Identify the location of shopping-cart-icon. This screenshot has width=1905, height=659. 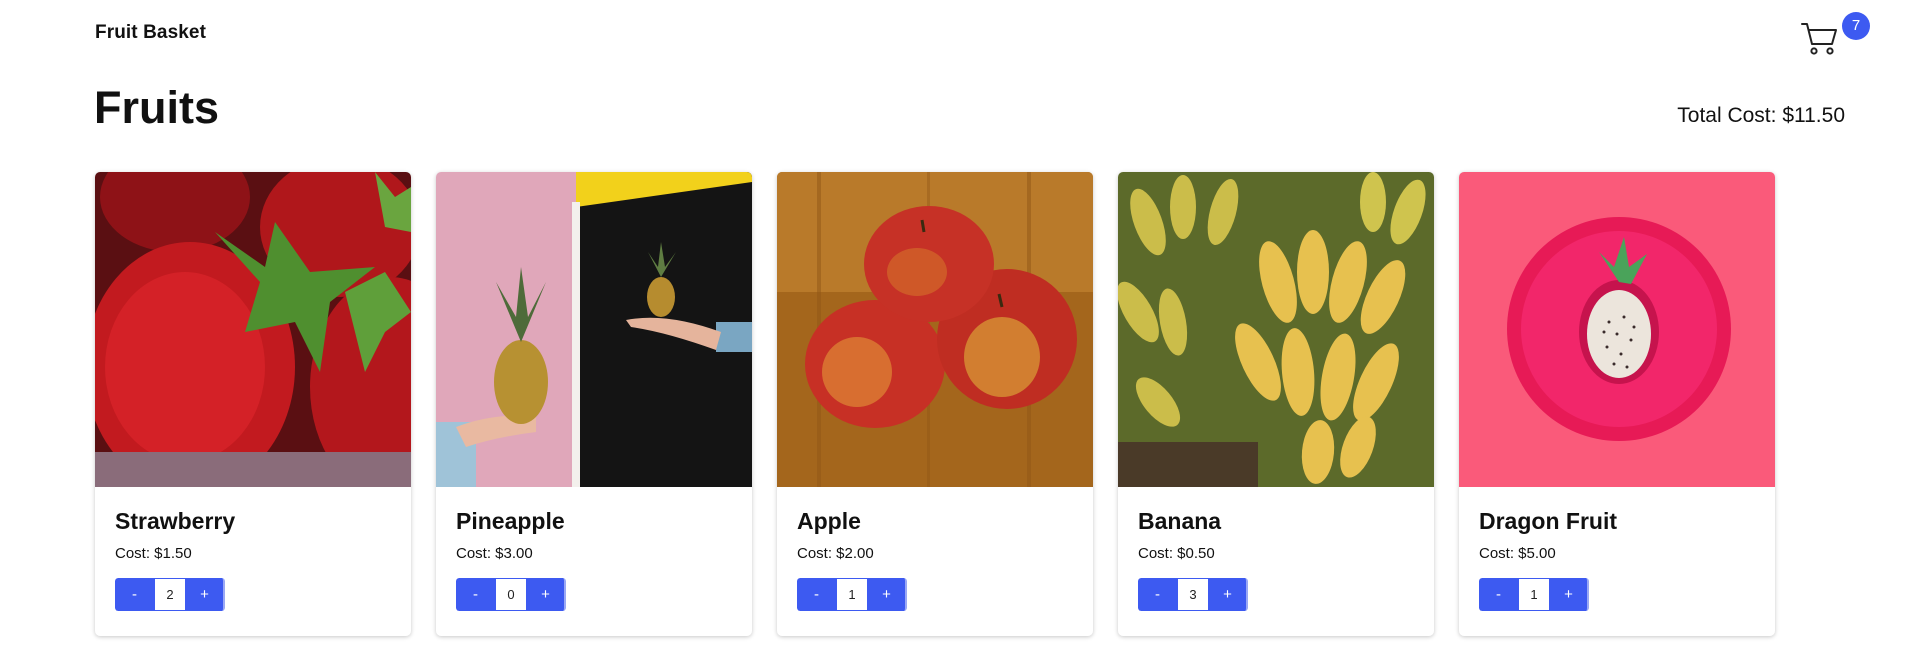
(1819, 39).